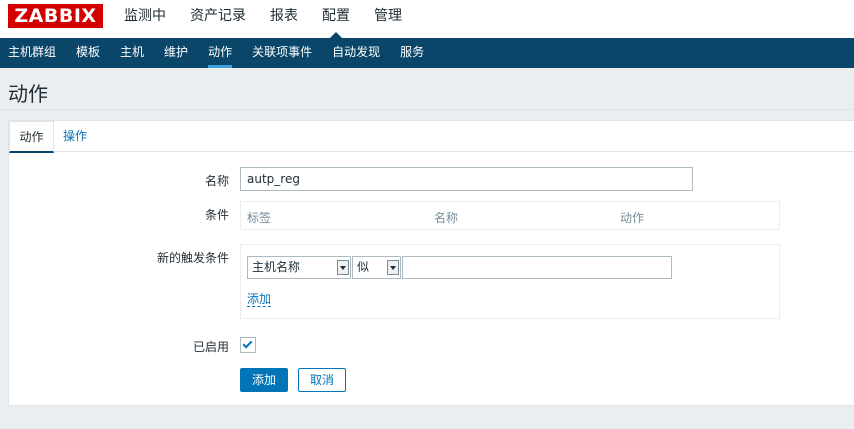 This screenshot has width=854, height=429. I want to click on condition-operator-select: 似, so click(376, 267).